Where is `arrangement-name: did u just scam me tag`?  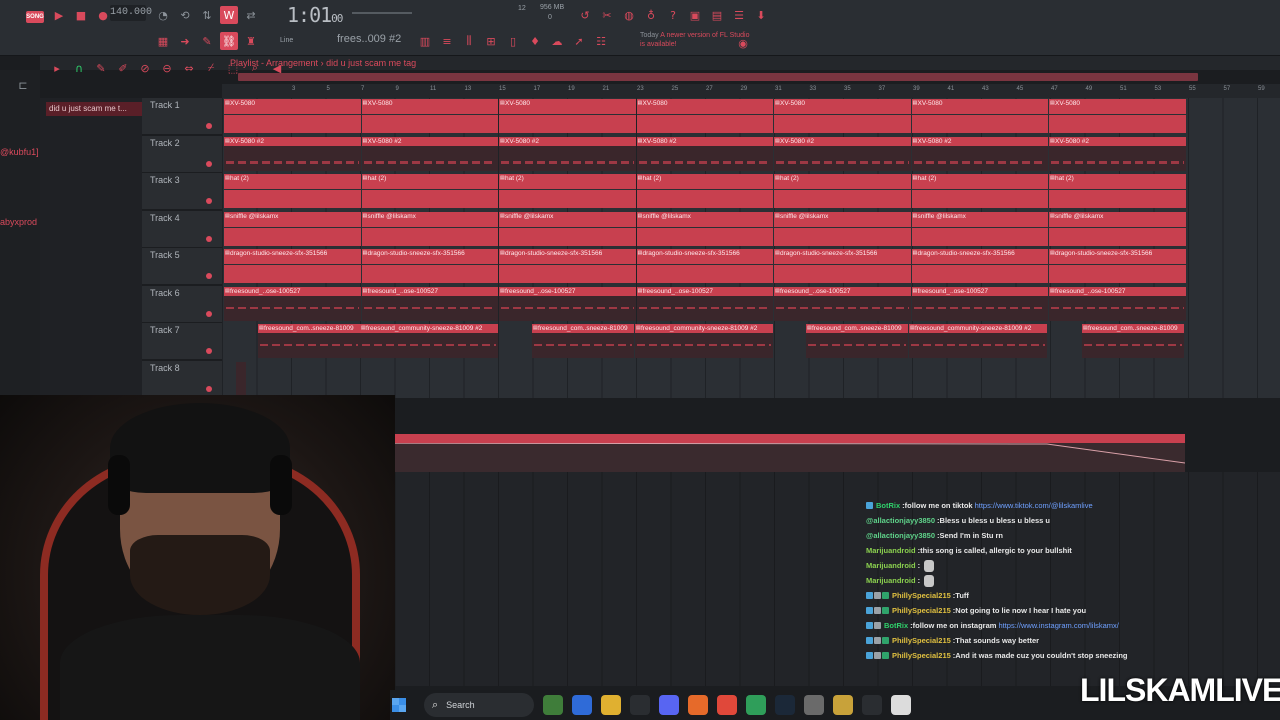
arrangement-name: did u just scam me tag is located at coordinates (371, 63).